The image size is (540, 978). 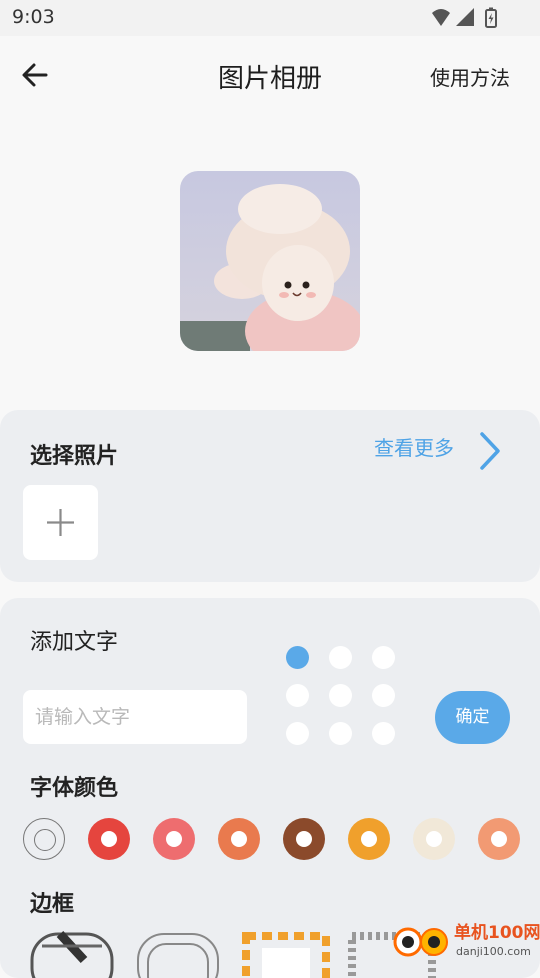 I want to click on add-text-title: 添加文字, so click(x=74, y=642).